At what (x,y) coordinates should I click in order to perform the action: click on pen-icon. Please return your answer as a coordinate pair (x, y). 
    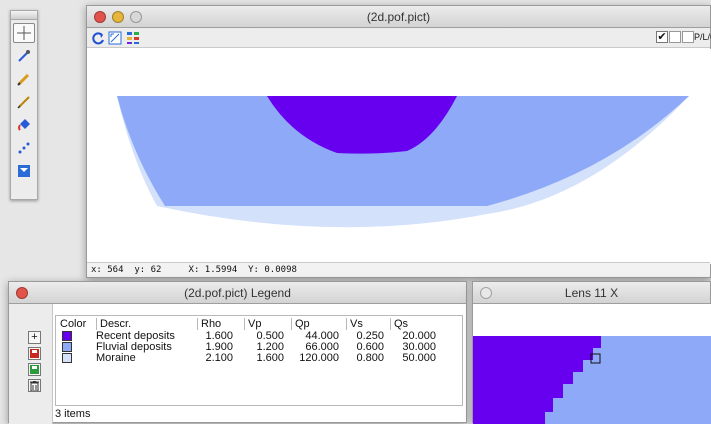
    Looking at the image, I should click on (23, 102).